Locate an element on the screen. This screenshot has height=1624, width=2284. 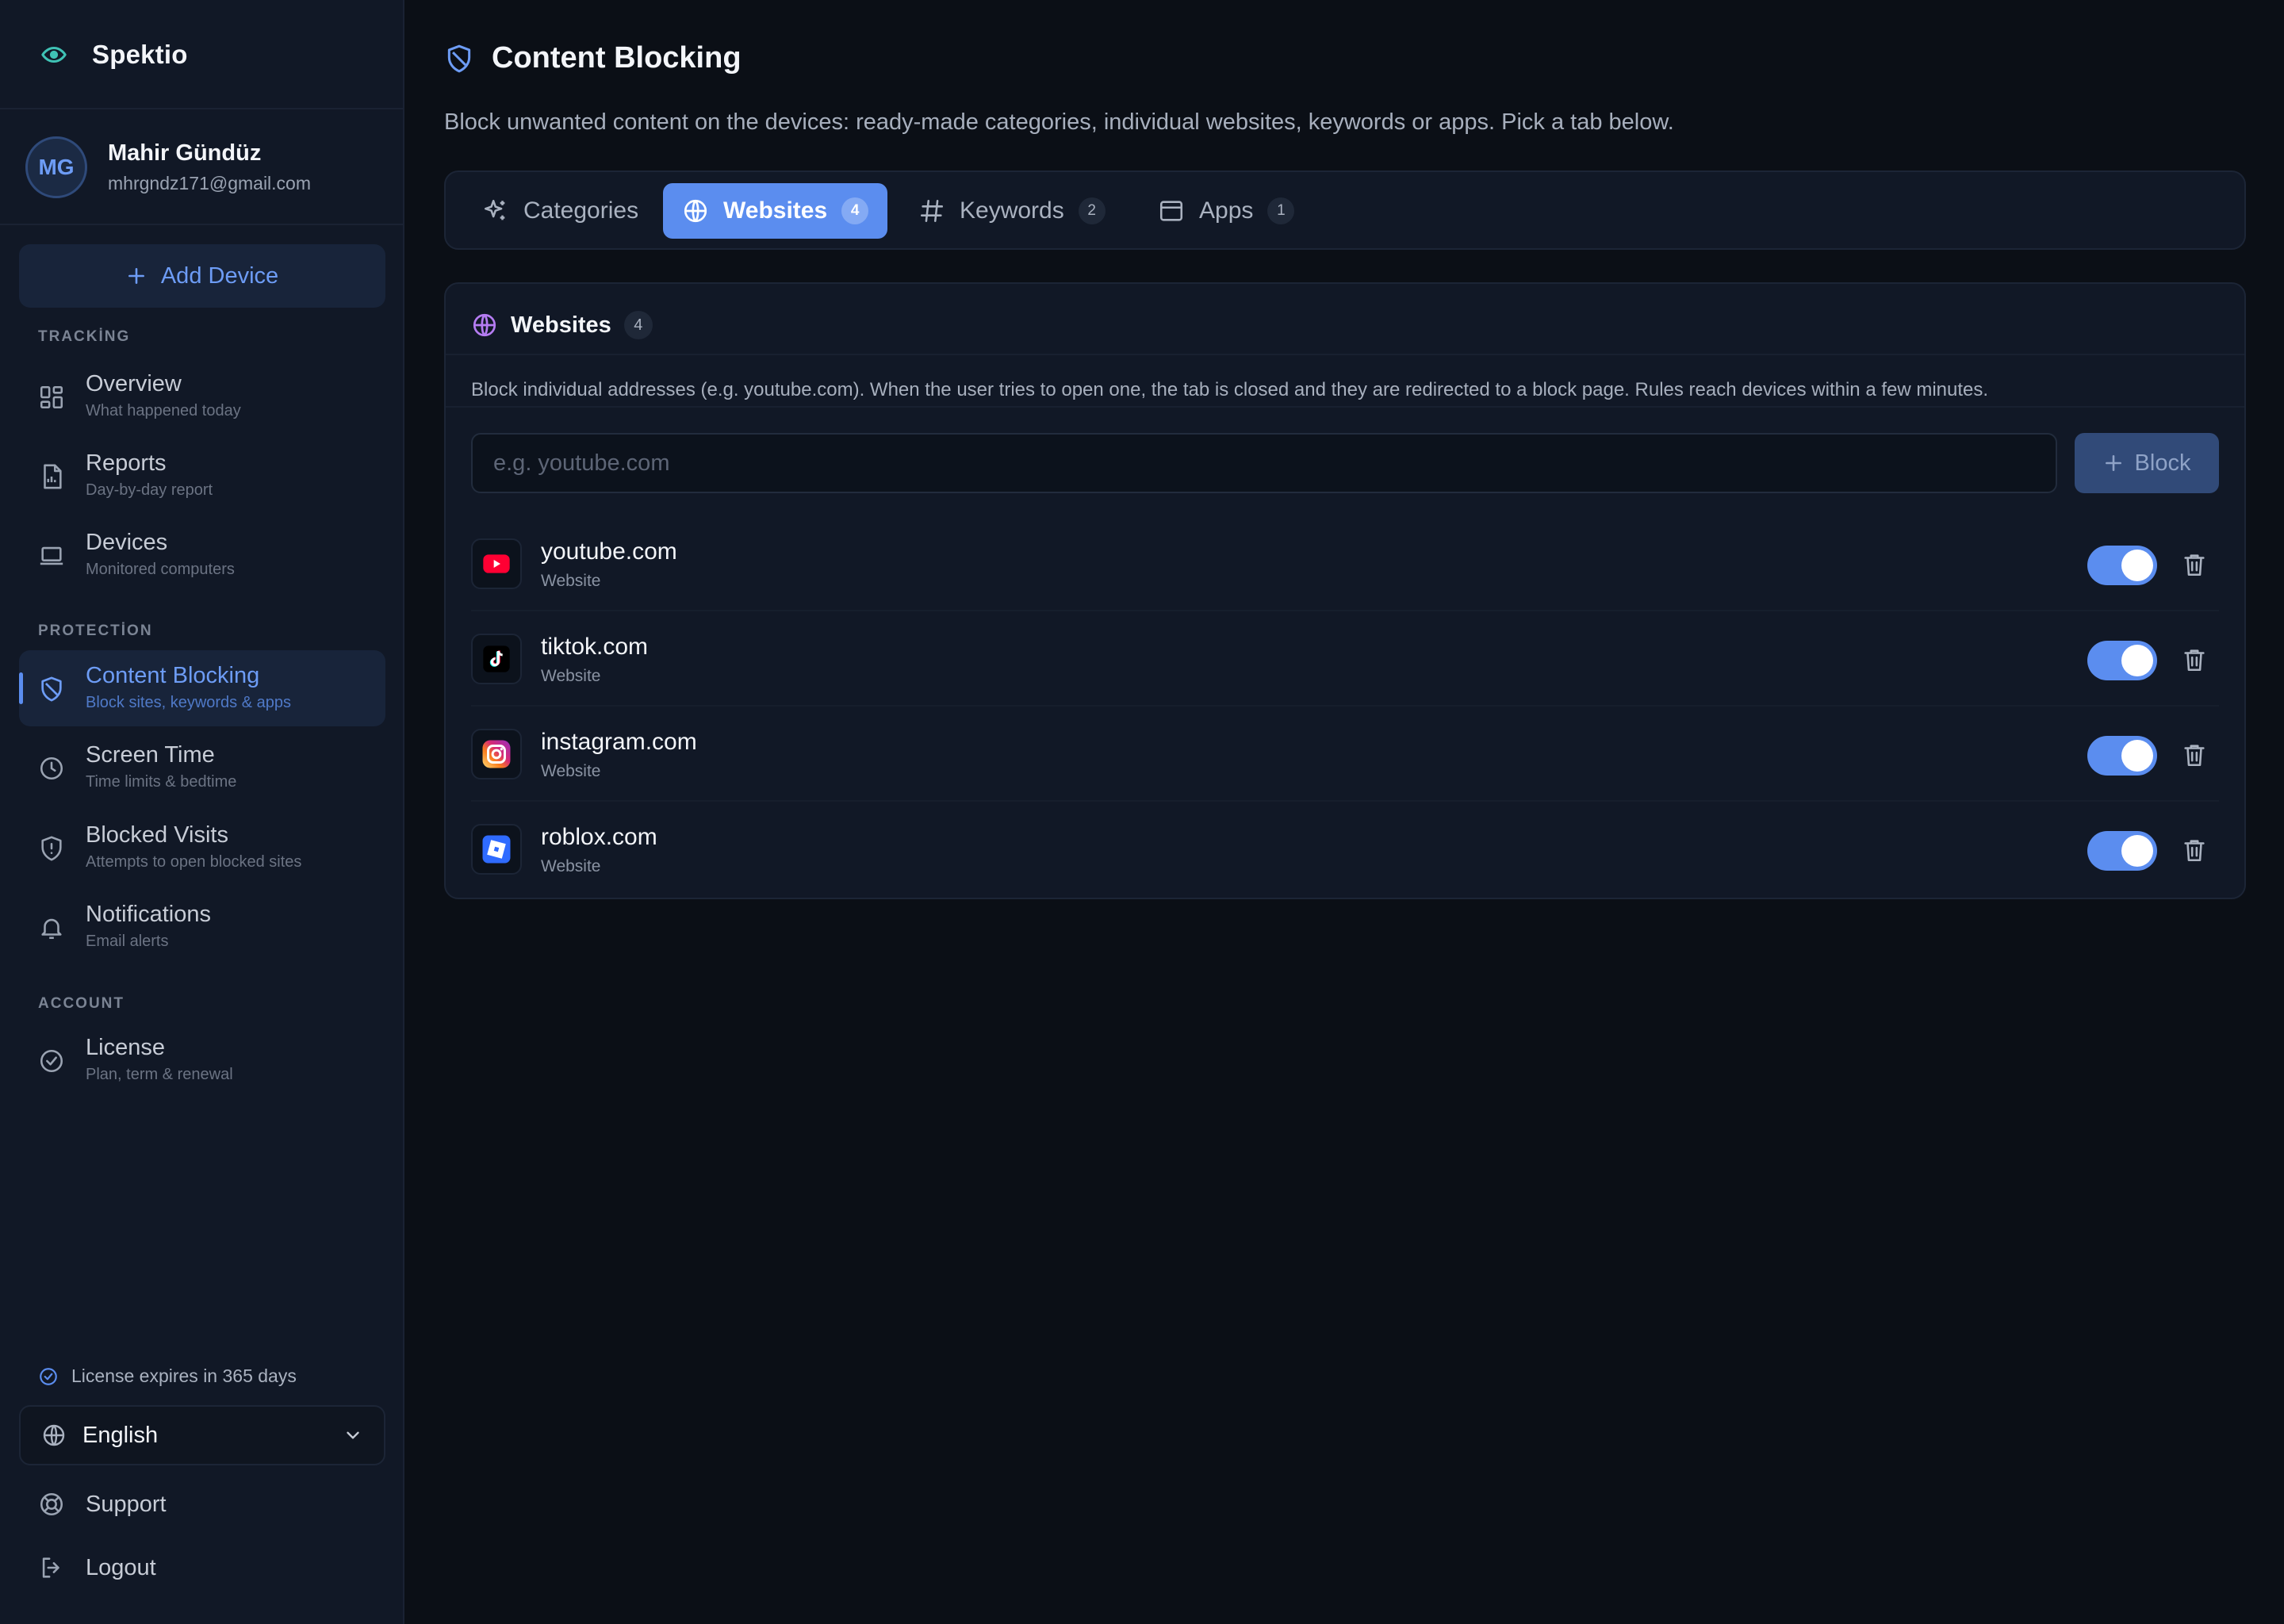
sidebar-item-notifications: Notifications Email alerts is located at coordinates (202, 927).